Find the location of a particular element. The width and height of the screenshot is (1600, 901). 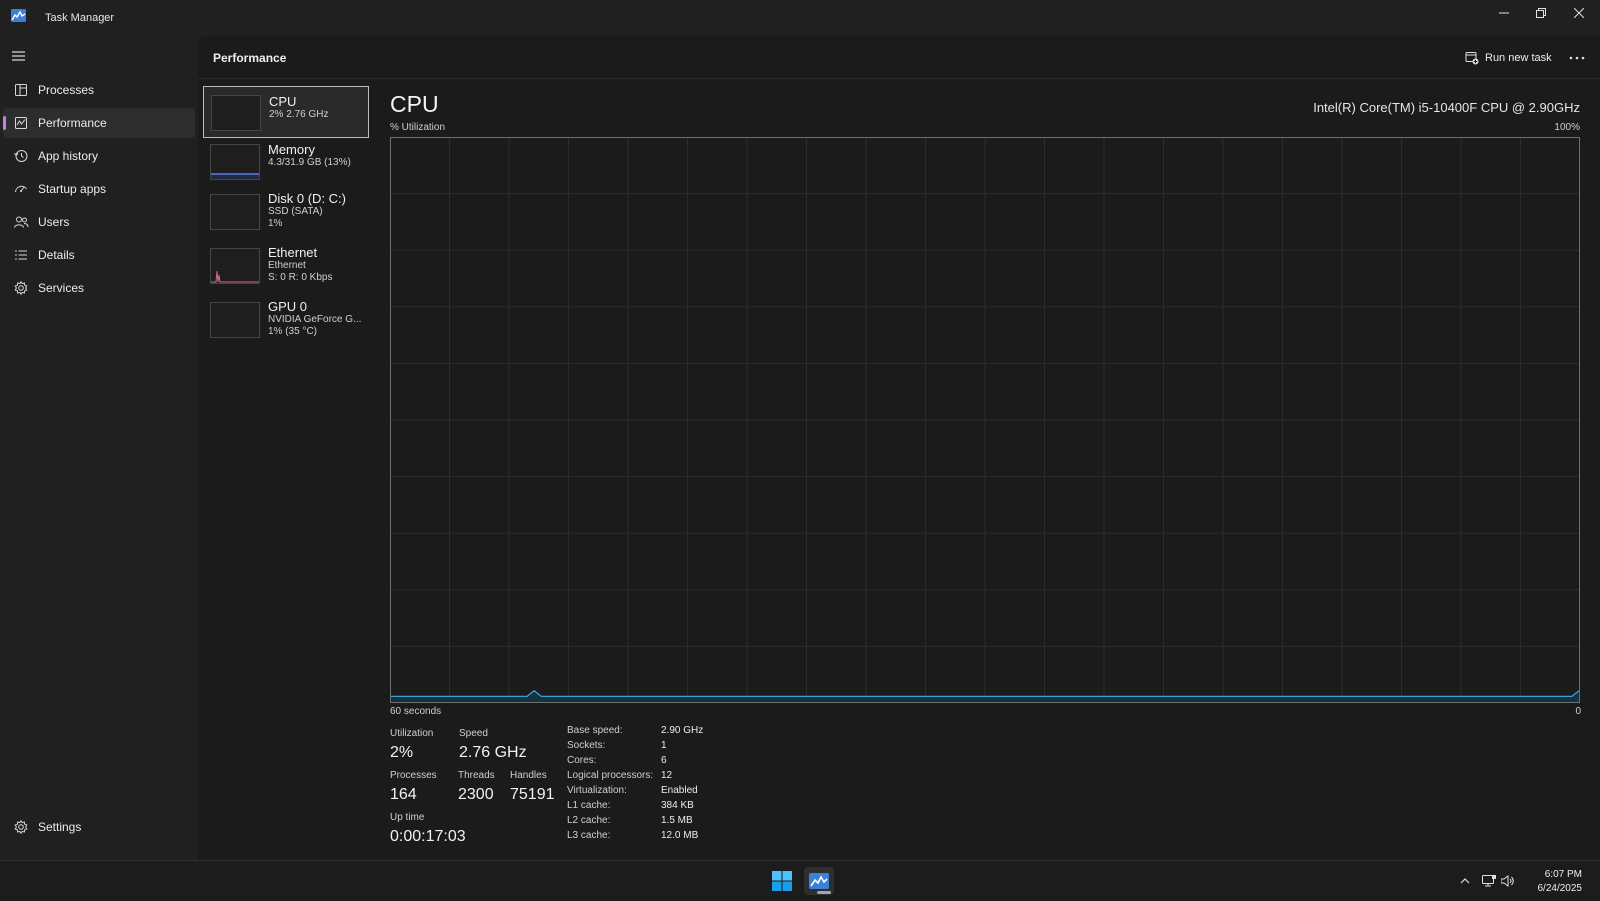

threads-label: Threads is located at coordinates (476, 775).